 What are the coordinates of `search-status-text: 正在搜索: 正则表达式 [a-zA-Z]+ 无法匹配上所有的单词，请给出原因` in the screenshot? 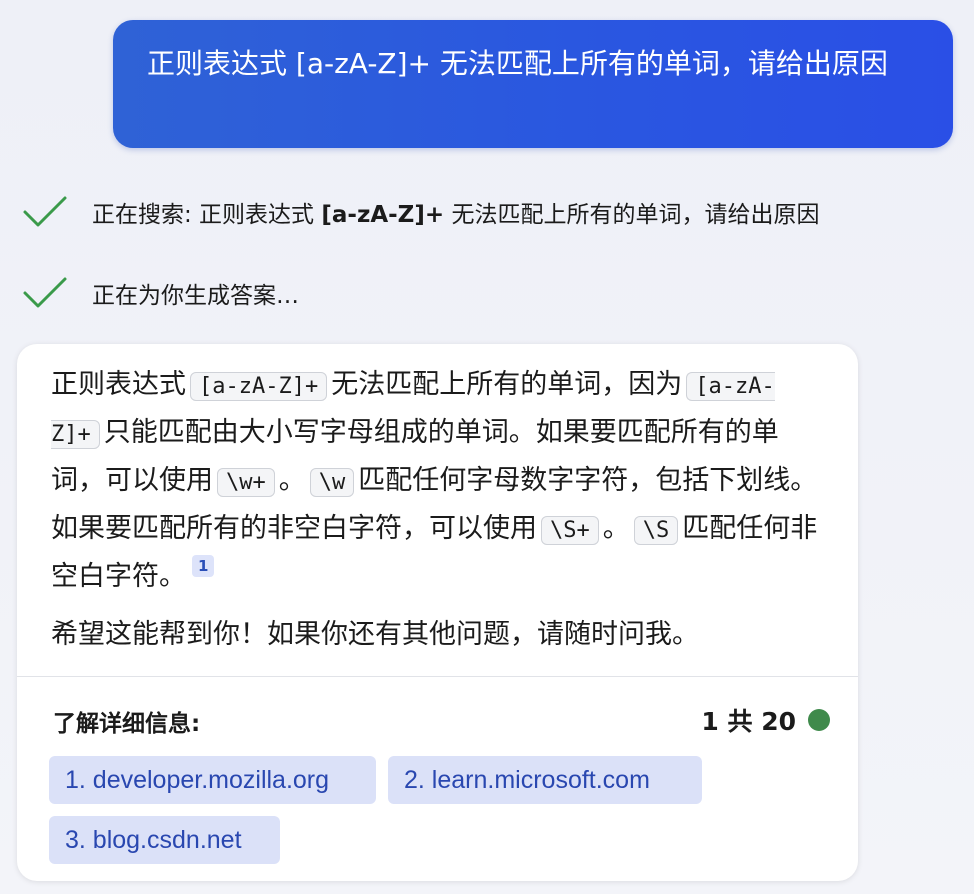 It's located at (455, 212).